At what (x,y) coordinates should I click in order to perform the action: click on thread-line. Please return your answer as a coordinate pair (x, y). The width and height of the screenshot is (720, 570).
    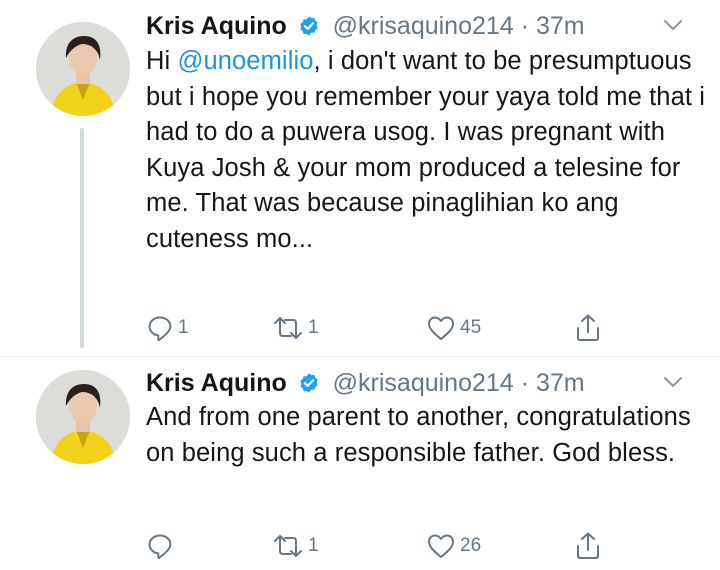
    Looking at the image, I should click on (82, 238).